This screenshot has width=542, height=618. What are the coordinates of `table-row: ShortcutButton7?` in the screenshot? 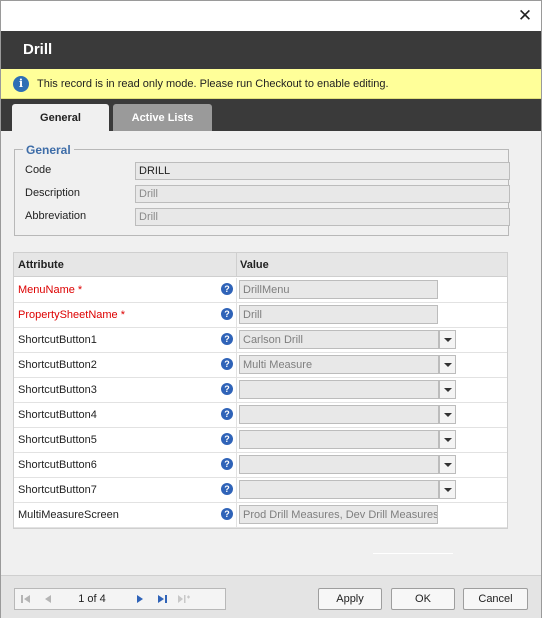 It's located at (260, 490).